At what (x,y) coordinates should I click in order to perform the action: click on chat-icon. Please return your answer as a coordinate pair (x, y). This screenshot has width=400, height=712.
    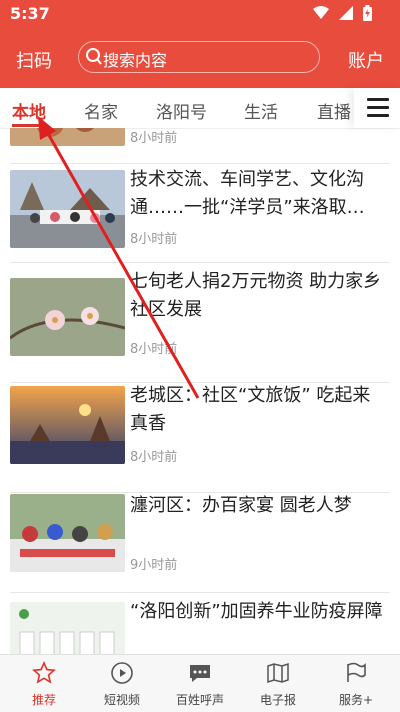
    Looking at the image, I should click on (200, 673).